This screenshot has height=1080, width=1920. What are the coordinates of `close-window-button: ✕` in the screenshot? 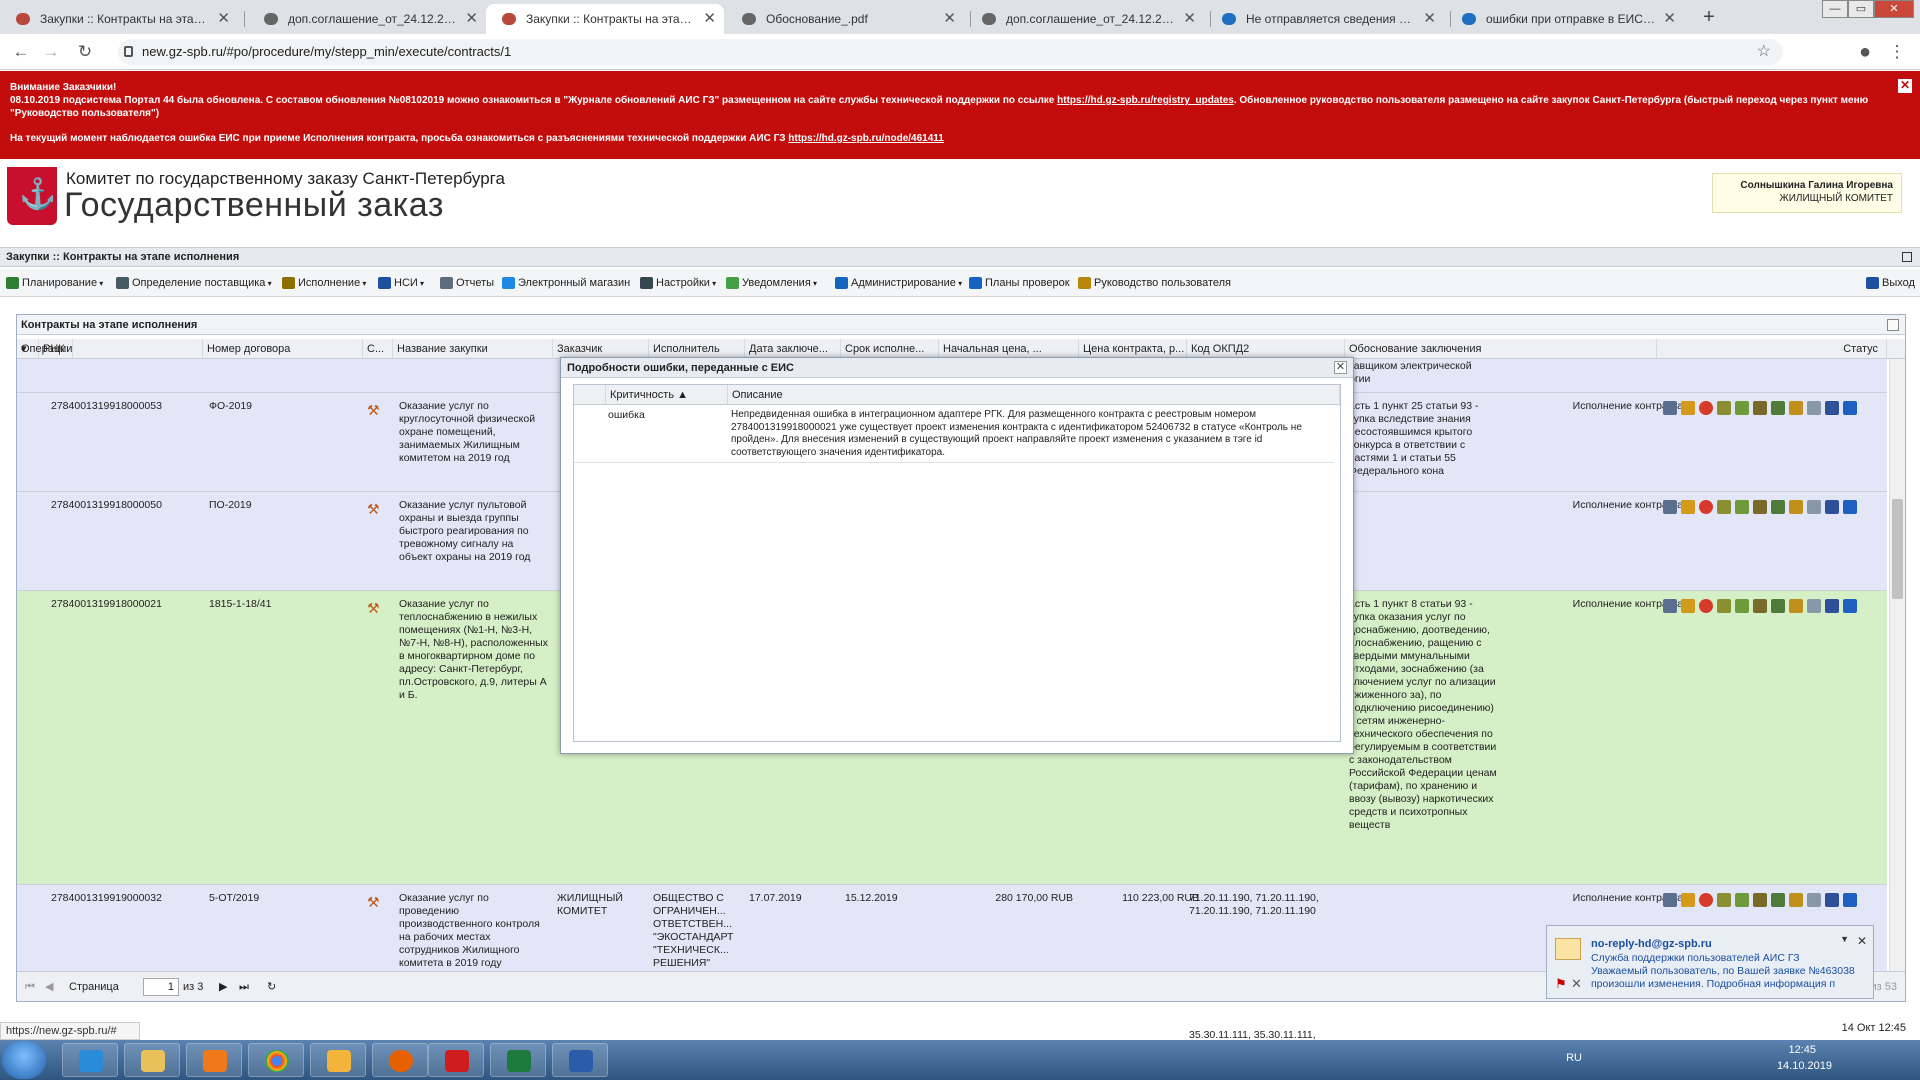 It's located at (1894, 9).